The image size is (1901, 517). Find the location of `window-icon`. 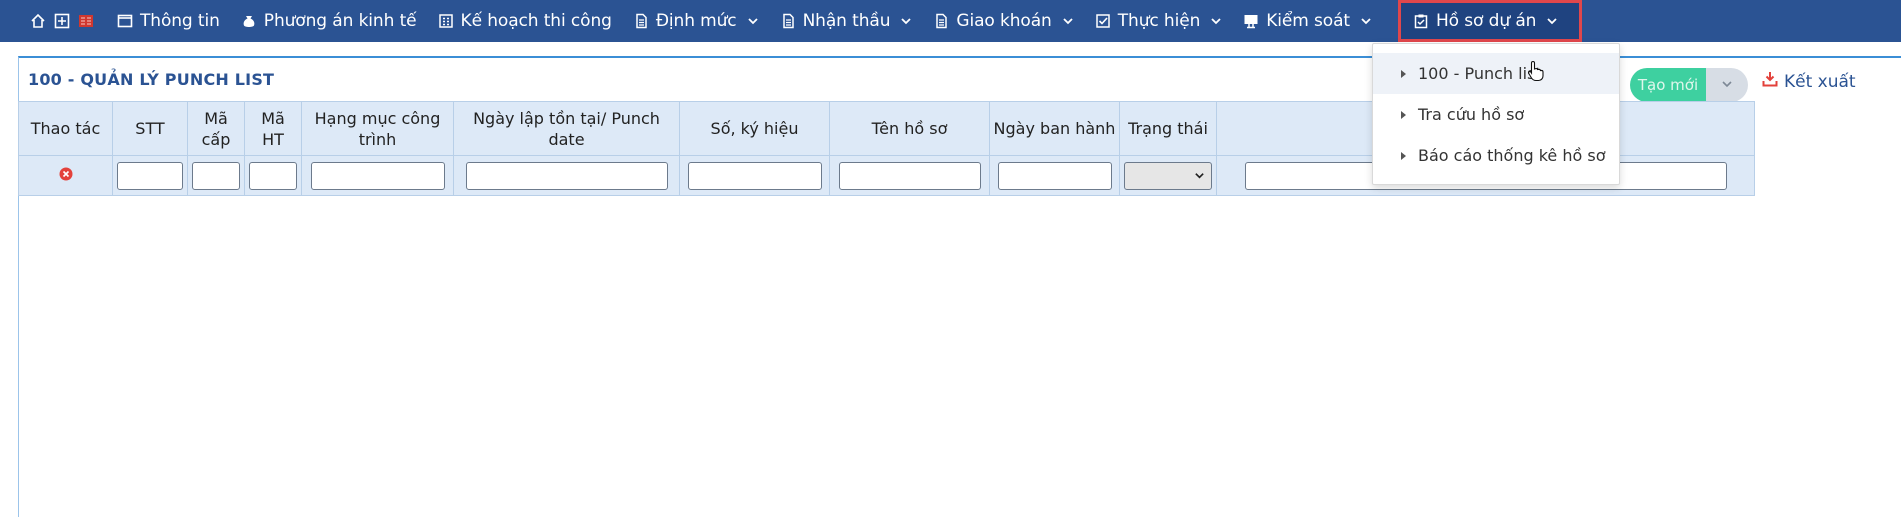

window-icon is located at coordinates (125, 21).